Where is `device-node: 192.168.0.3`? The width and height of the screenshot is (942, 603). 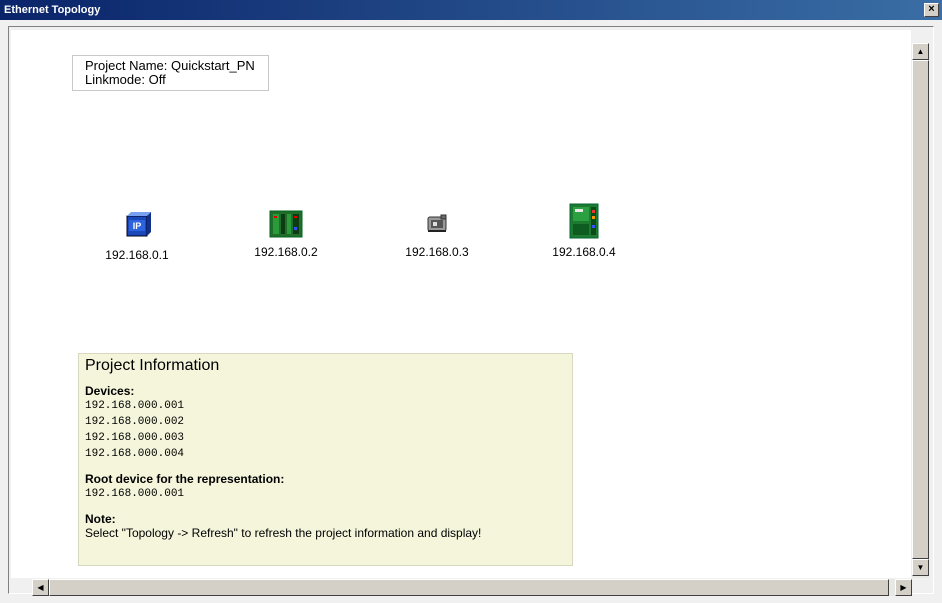 device-node: 192.168.0.3 is located at coordinates (437, 233).